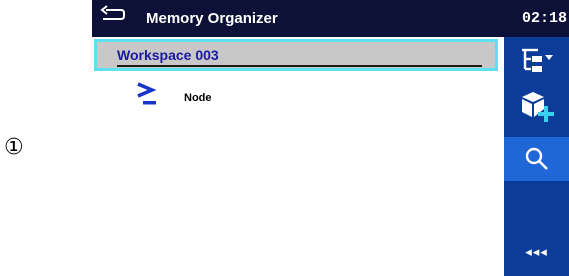 This screenshot has height=276, width=569. What do you see at coordinates (149, 95) in the screenshot?
I see `node-icon` at bounding box center [149, 95].